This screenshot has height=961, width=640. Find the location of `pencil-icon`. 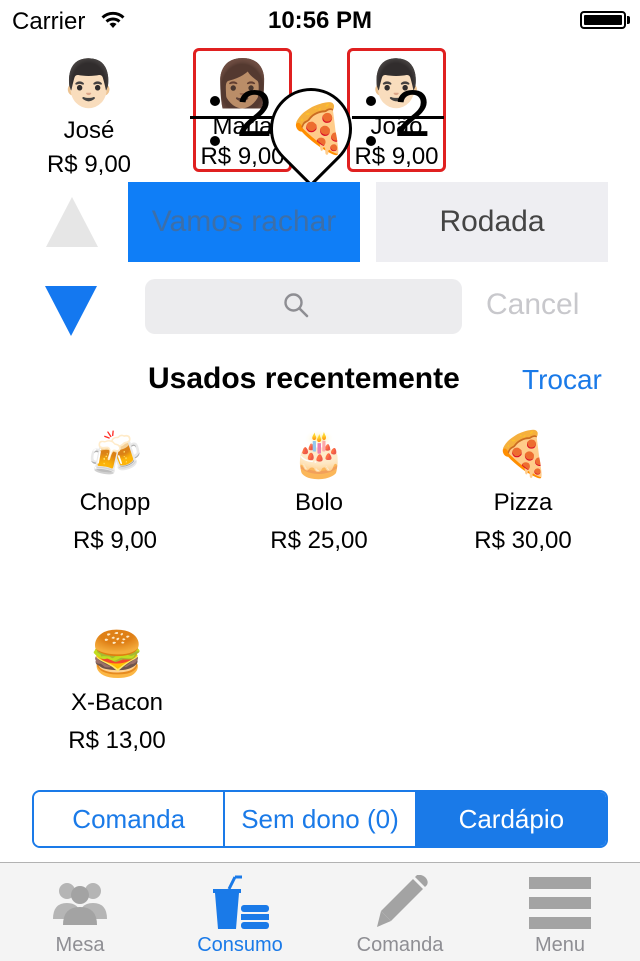

pencil-icon is located at coordinates (402, 901).